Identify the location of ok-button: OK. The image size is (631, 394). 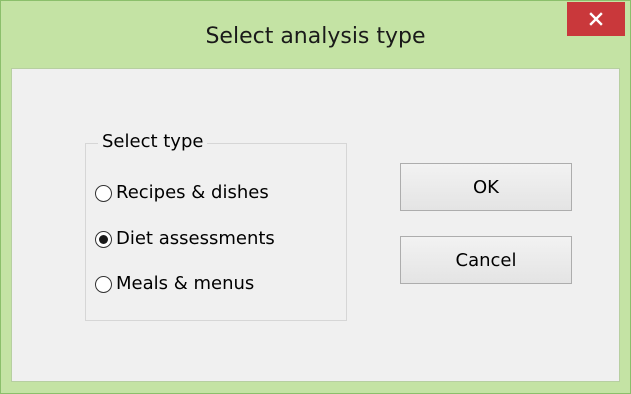
(486, 187).